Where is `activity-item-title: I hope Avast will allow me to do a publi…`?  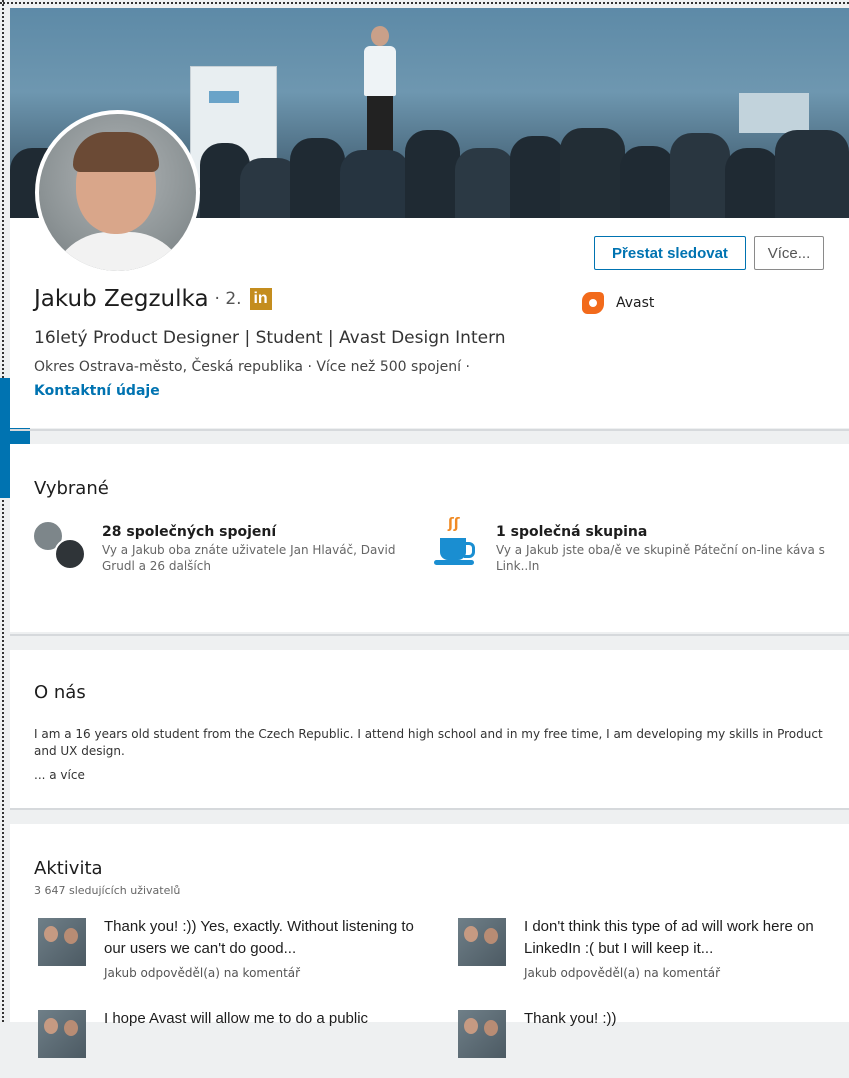
activity-item-title: I hope Avast will allow me to do a publi… is located at coordinates (236, 1018).